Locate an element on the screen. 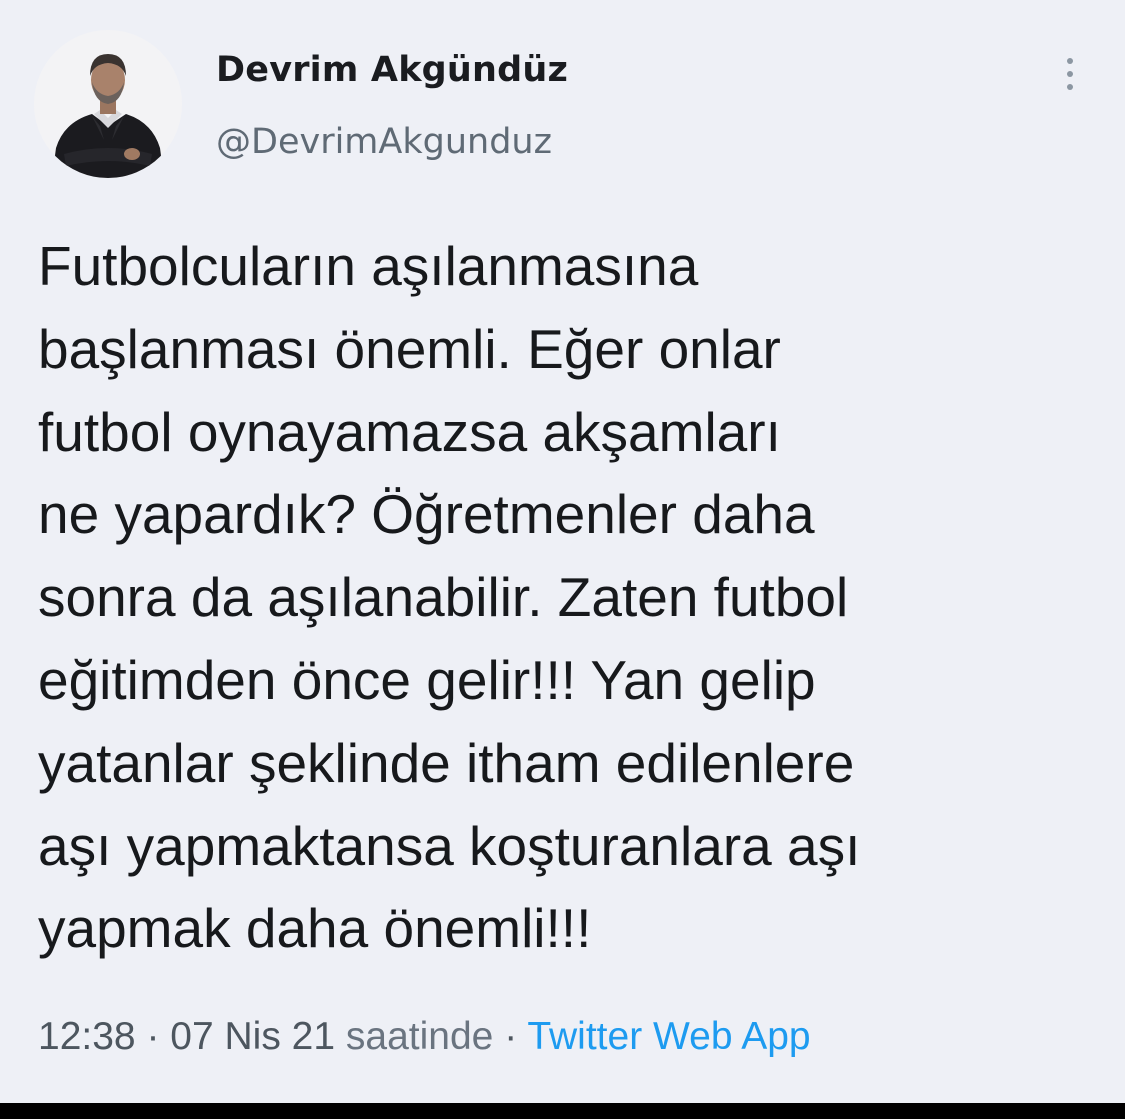  avatar-photo is located at coordinates (108, 104).